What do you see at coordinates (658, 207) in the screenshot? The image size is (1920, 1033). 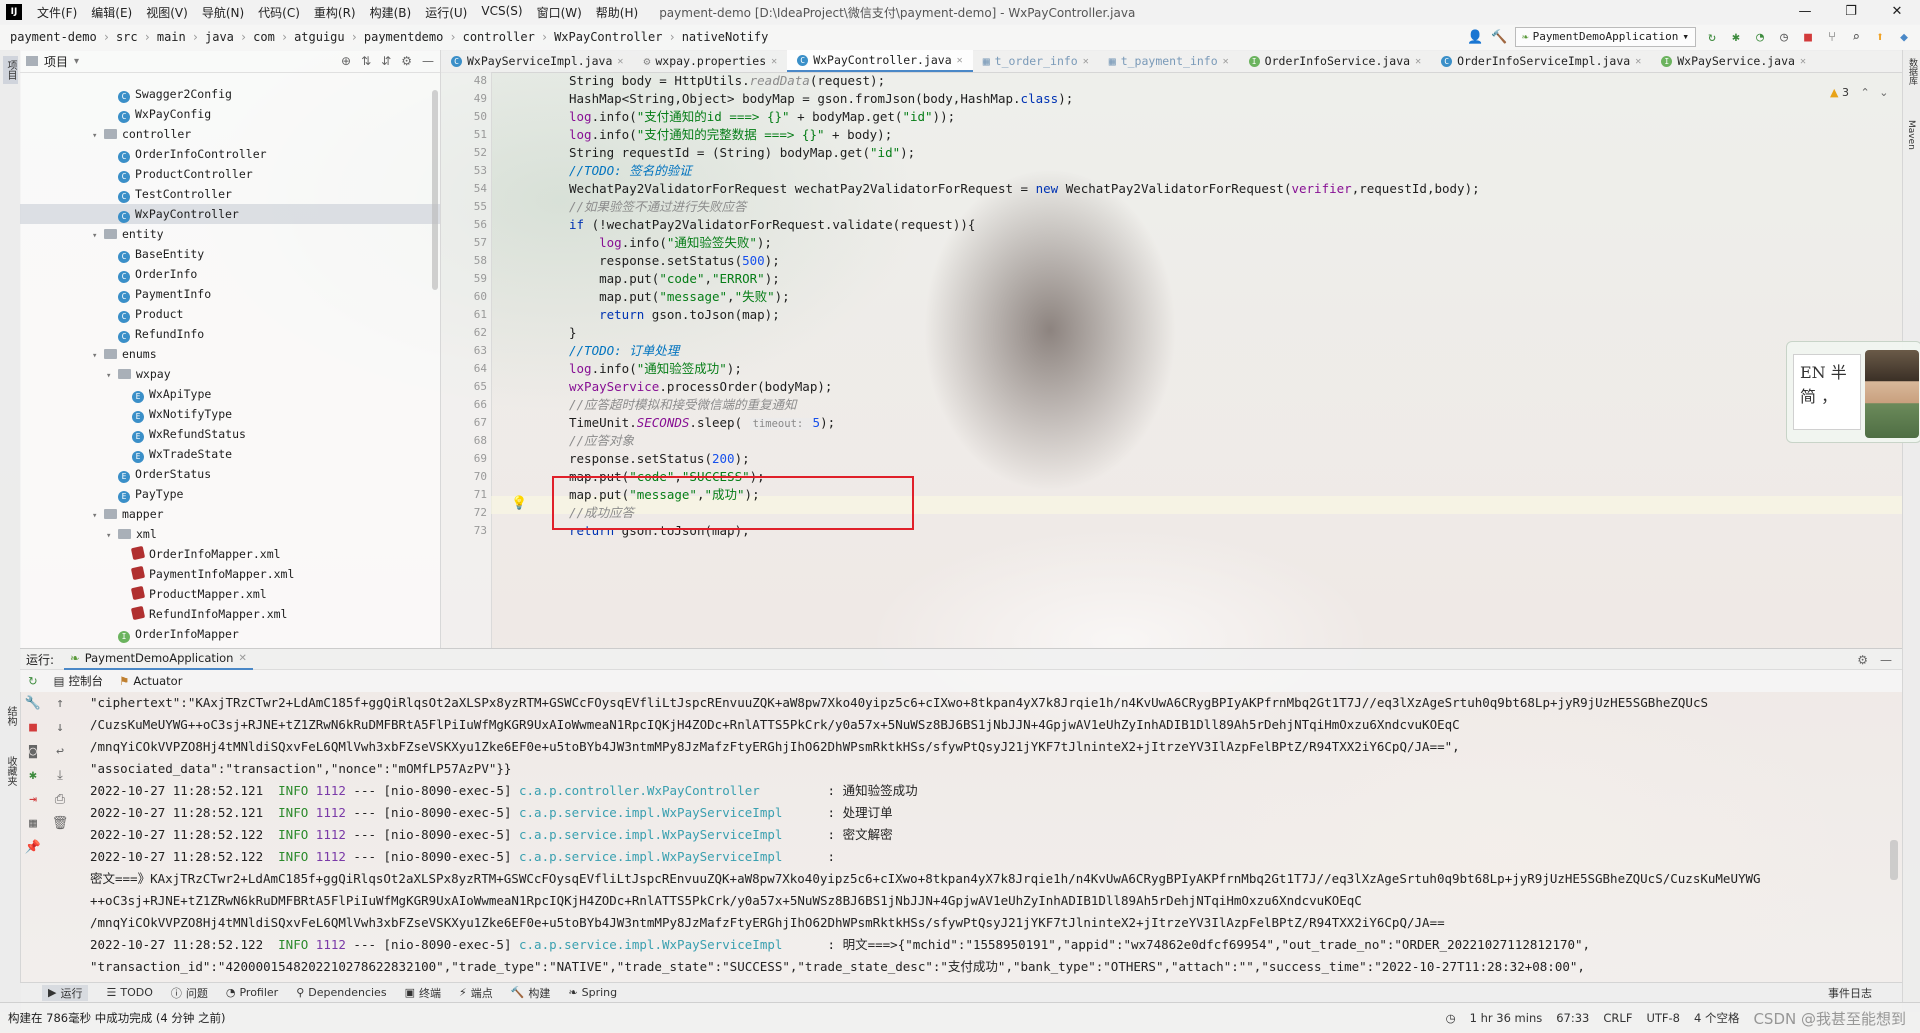 I see `code-line: //如果验签不通过进行失败应答` at bounding box center [658, 207].